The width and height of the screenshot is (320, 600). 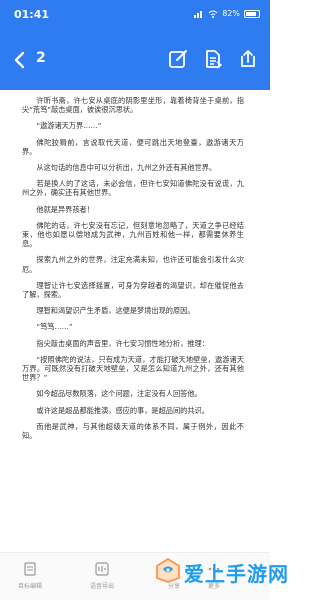 I want to click on paragraph: 他就是异界孩者！, so click(x=65, y=209).